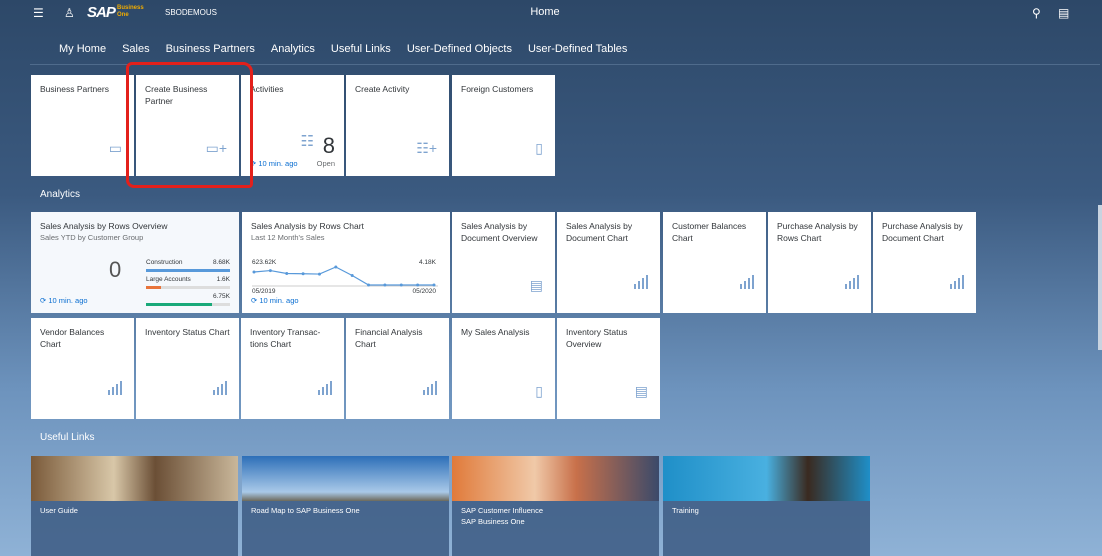 The width and height of the screenshot is (1102, 556). I want to click on tile-title: My Sales Analysis, so click(495, 332).